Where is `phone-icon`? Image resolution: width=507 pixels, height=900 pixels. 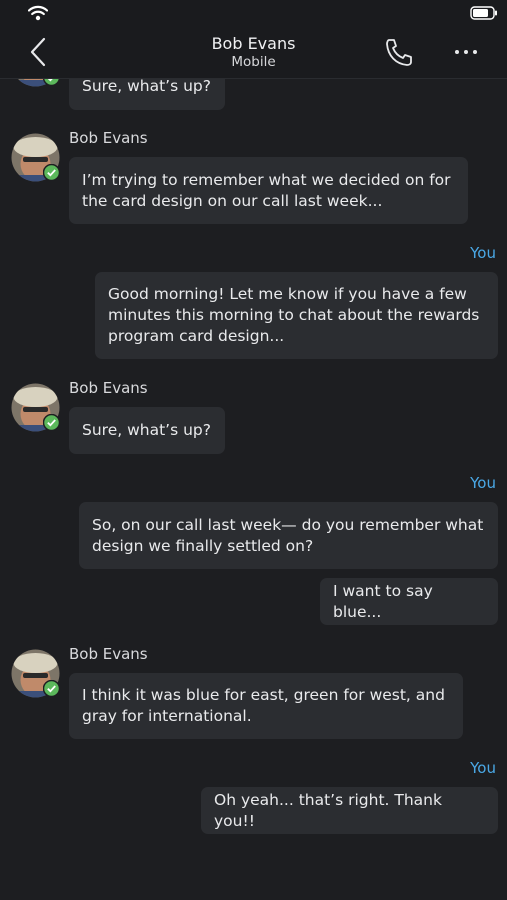 phone-icon is located at coordinates (399, 52).